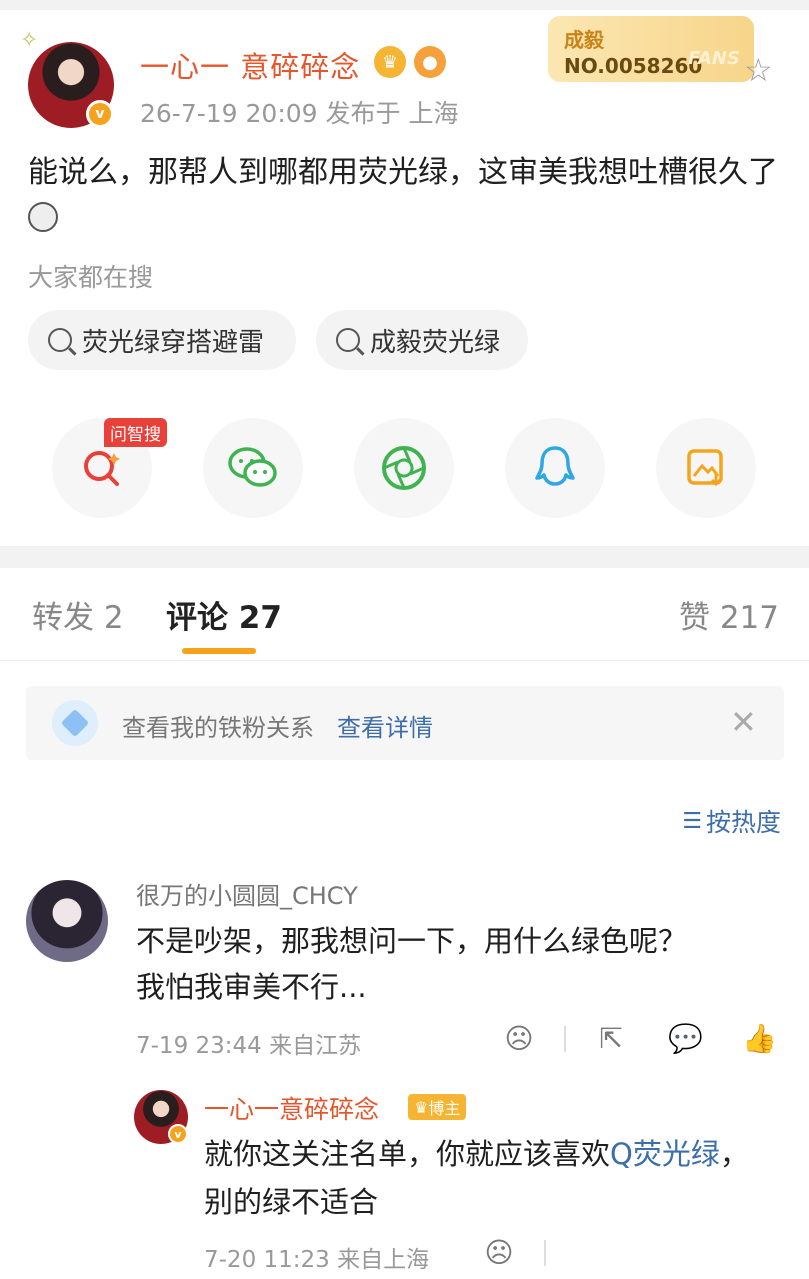  What do you see at coordinates (759, 1039) in the screenshot?
I see `like-icon: 👍` at bounding box center [759, 1039].